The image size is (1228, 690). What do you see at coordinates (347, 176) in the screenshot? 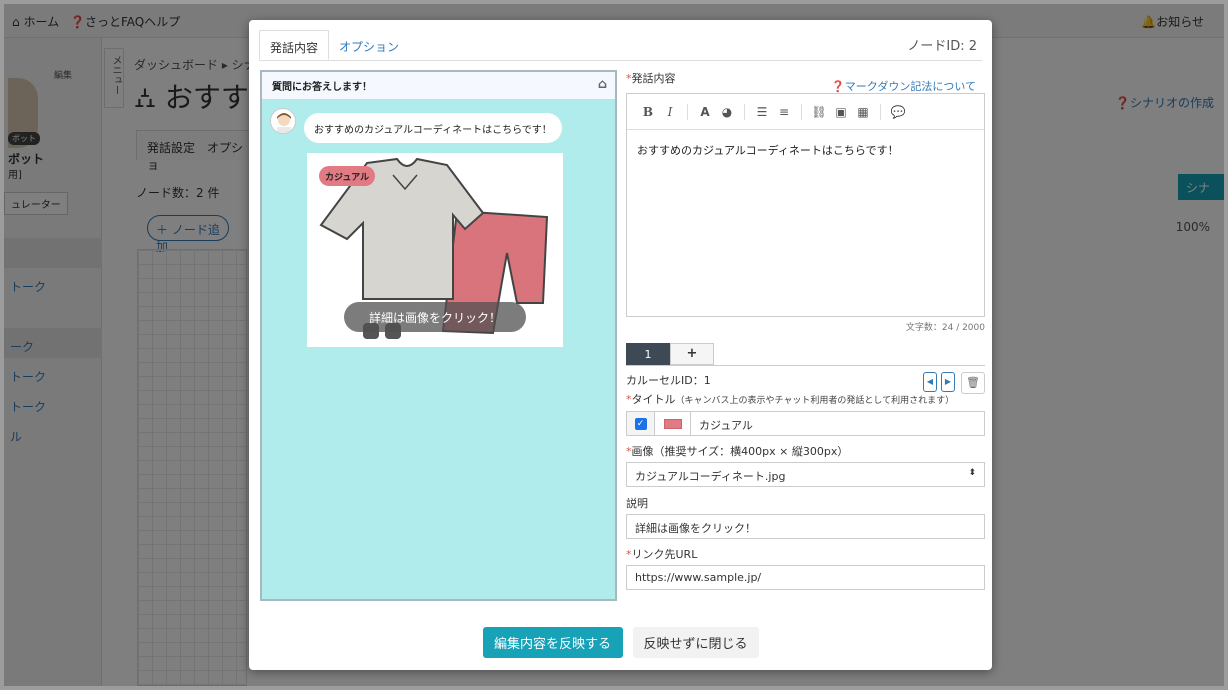
I see `card-badge: カジュアル` at bounding box center [347, 176].